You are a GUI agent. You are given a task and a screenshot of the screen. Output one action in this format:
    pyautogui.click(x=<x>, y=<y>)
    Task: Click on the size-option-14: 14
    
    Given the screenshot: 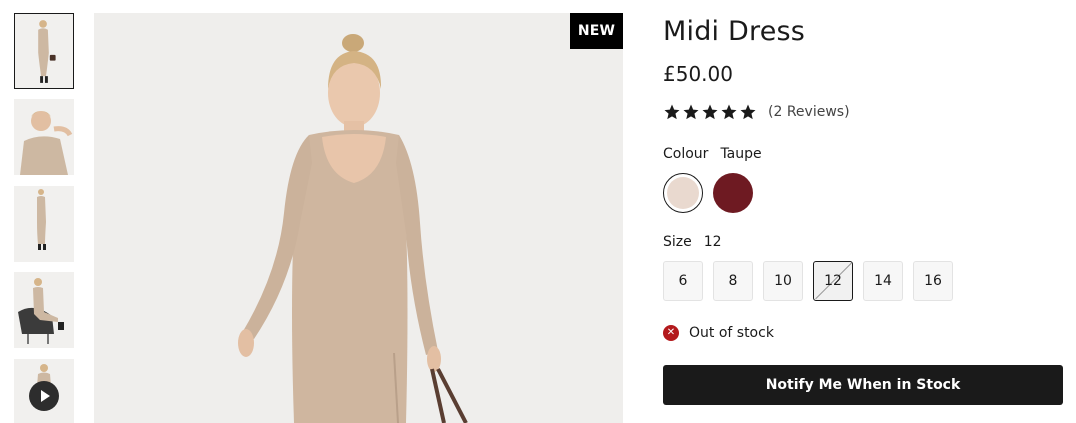 What is the action you would take?
    pyautogui.click(x=883, y=281)
    